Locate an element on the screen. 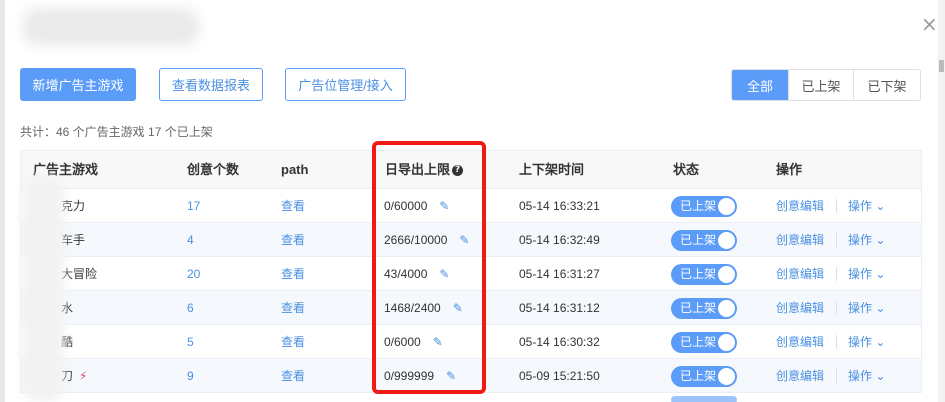 This screenshot has width=945, height=402. view-report-button: 查看数据报表 is located at coordinates (211, 84).